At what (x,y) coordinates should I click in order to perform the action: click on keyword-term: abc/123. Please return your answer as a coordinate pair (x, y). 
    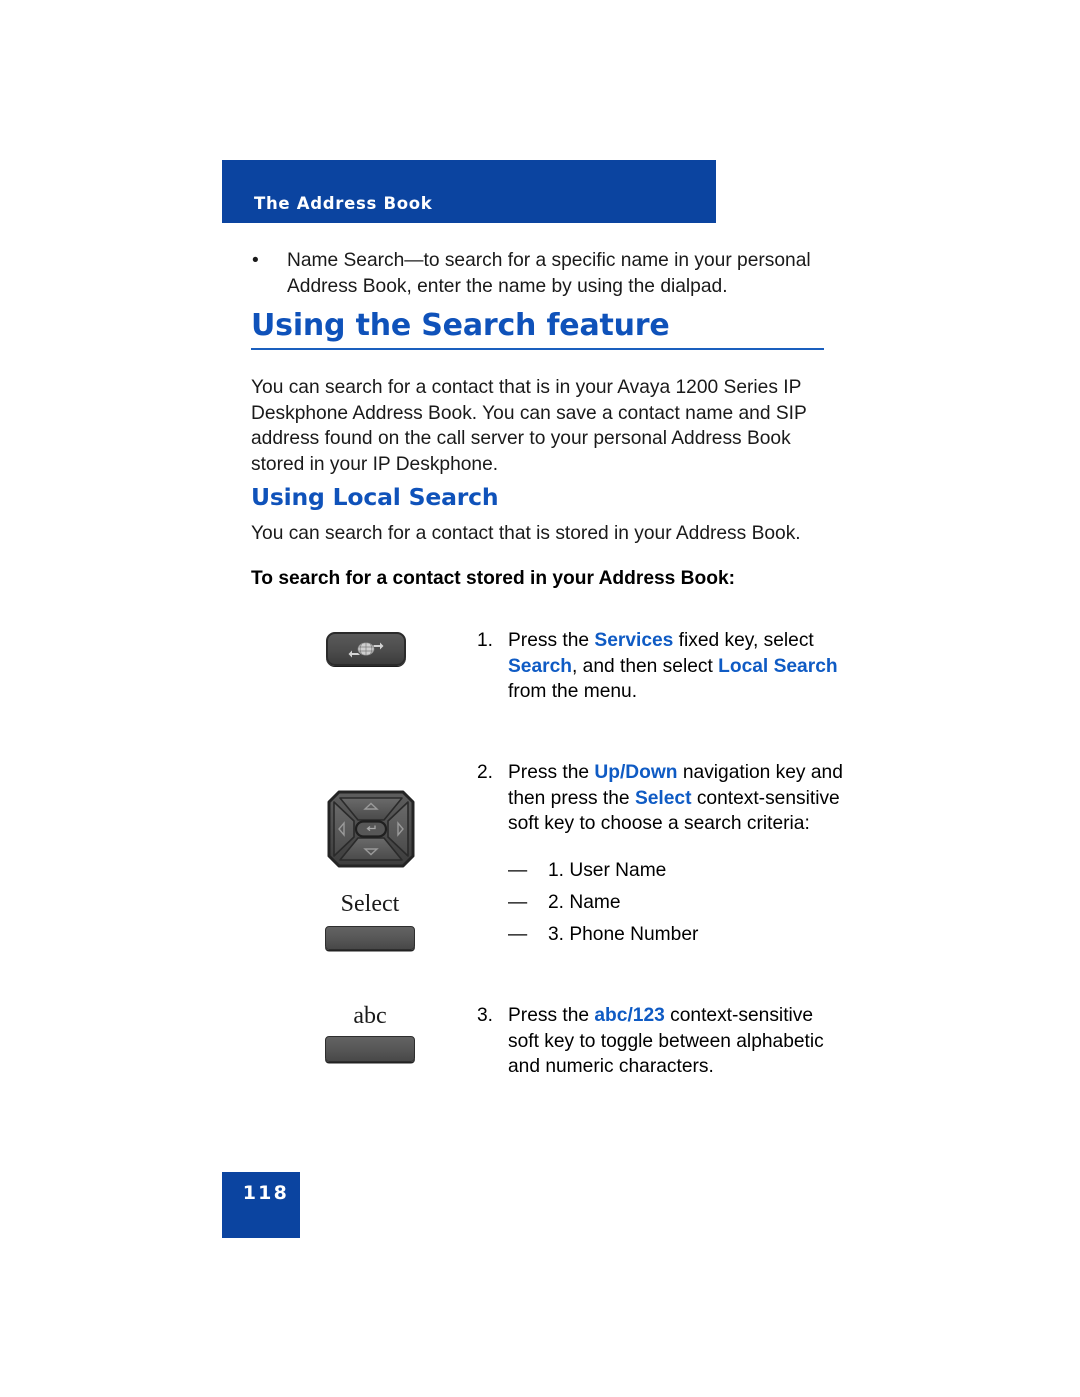
    Looking at the image, I should click on (629, 1015).